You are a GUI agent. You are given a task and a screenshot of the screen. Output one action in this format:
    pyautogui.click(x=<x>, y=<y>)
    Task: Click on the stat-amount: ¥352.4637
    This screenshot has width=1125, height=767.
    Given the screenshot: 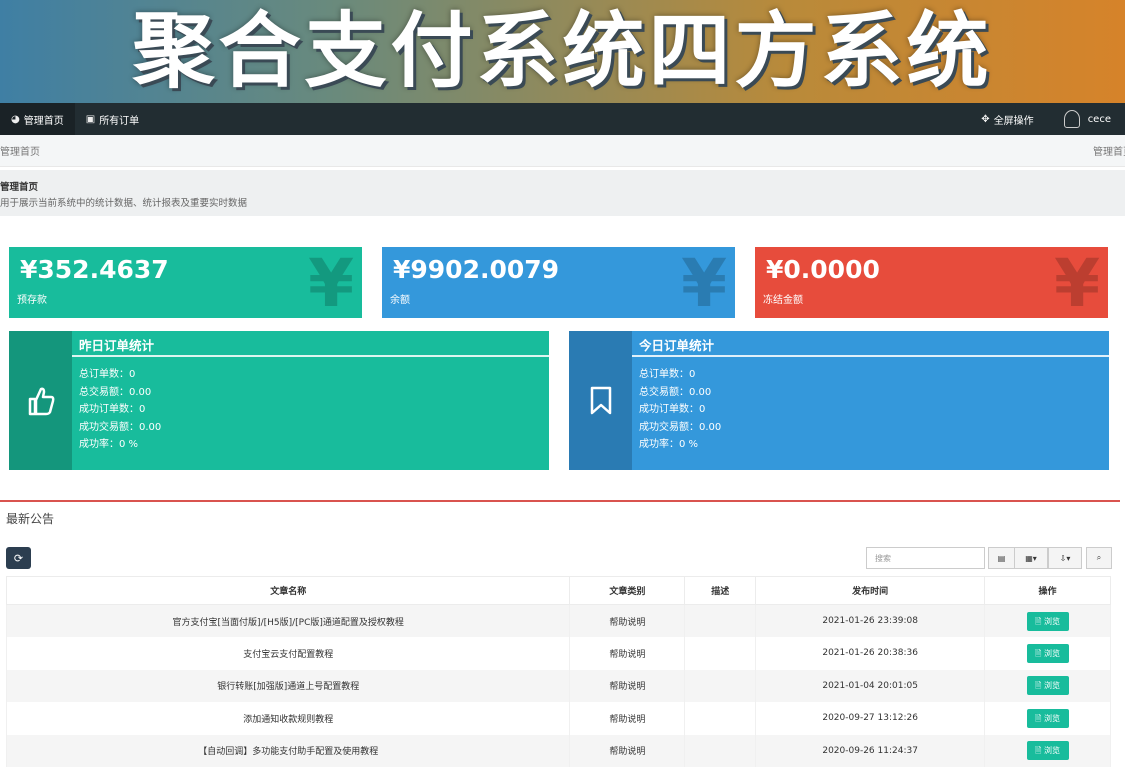 What is the action you would take?
    pyautogui.click(x=94, y=269)
    